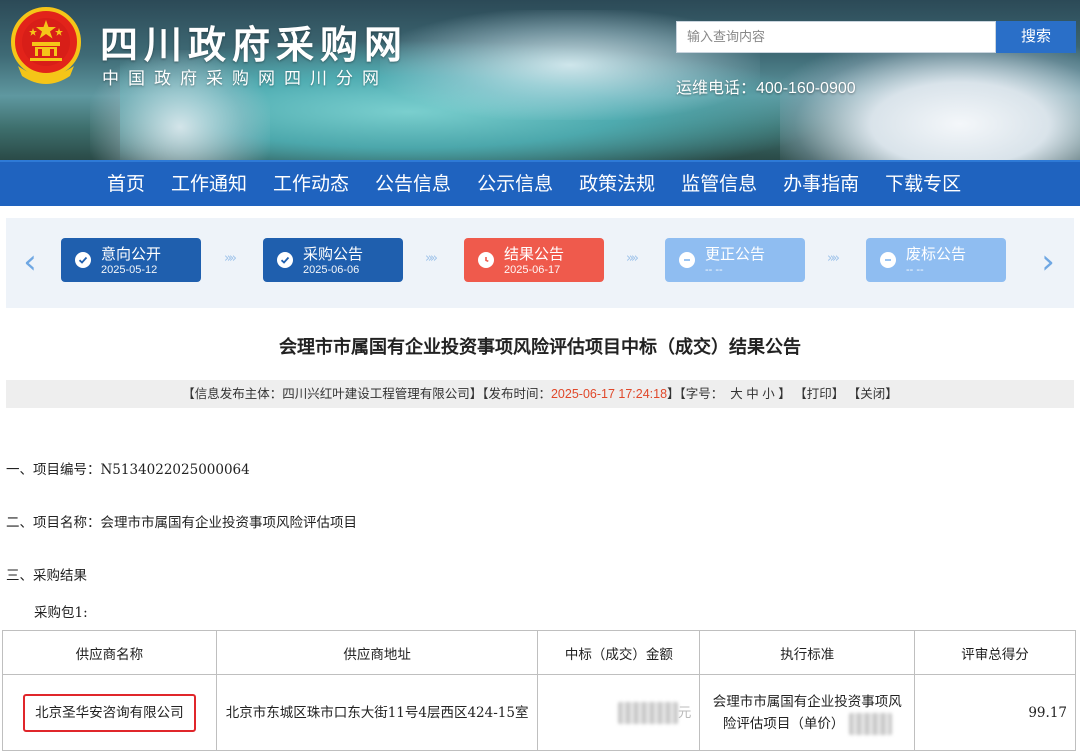 The image size is (1080, 753). What do you see at coordinates (617, 184) in the screenshot?
I see `nav-item-policies: 政策法规` at bounding box center [617, 184].